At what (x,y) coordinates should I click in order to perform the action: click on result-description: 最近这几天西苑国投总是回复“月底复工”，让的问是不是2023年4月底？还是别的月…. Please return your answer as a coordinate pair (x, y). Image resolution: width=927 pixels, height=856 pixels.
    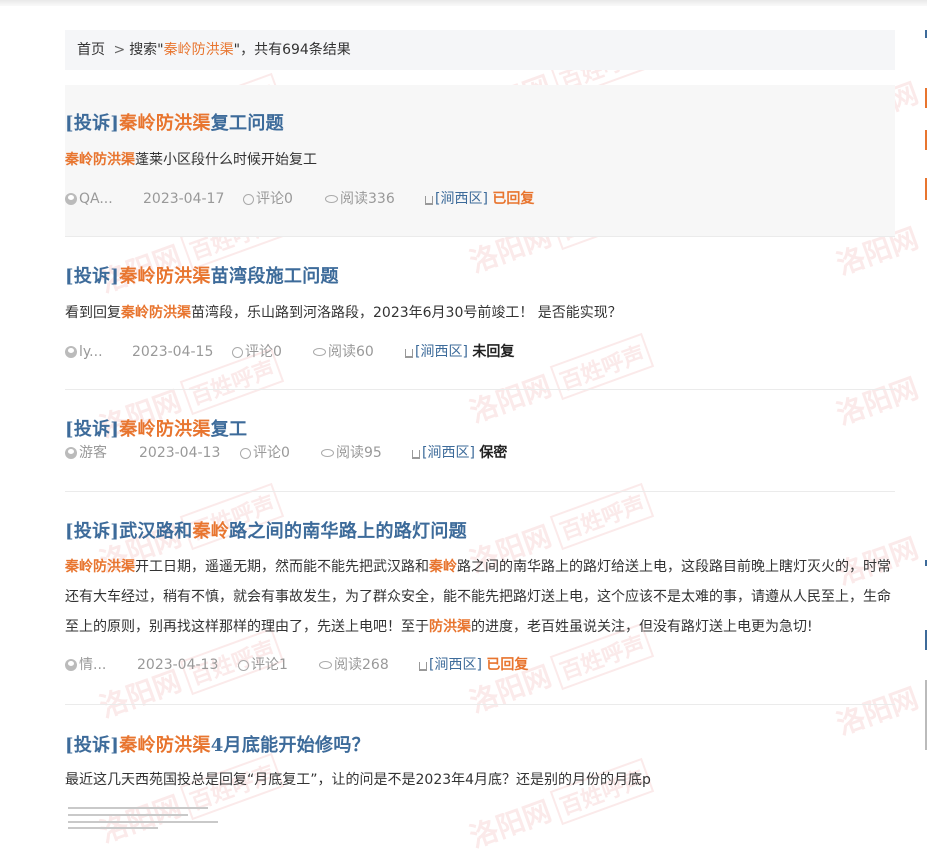
    Looking at the image, I should click on (358, 780).